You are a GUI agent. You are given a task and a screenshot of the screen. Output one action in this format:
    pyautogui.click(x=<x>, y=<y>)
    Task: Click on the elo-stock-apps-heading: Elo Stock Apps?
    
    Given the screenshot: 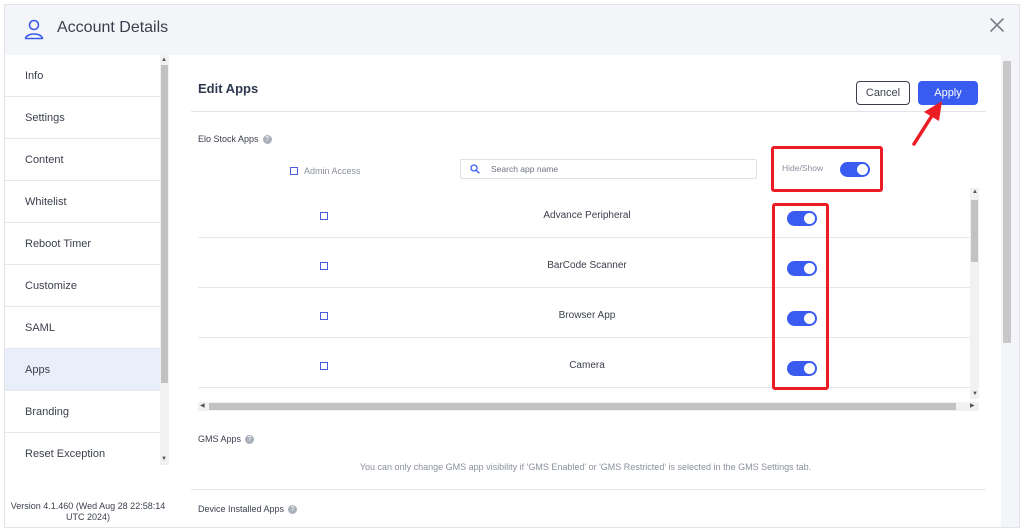 What is the action you would take?
    pyautogui.click(x=235, y=139)
    